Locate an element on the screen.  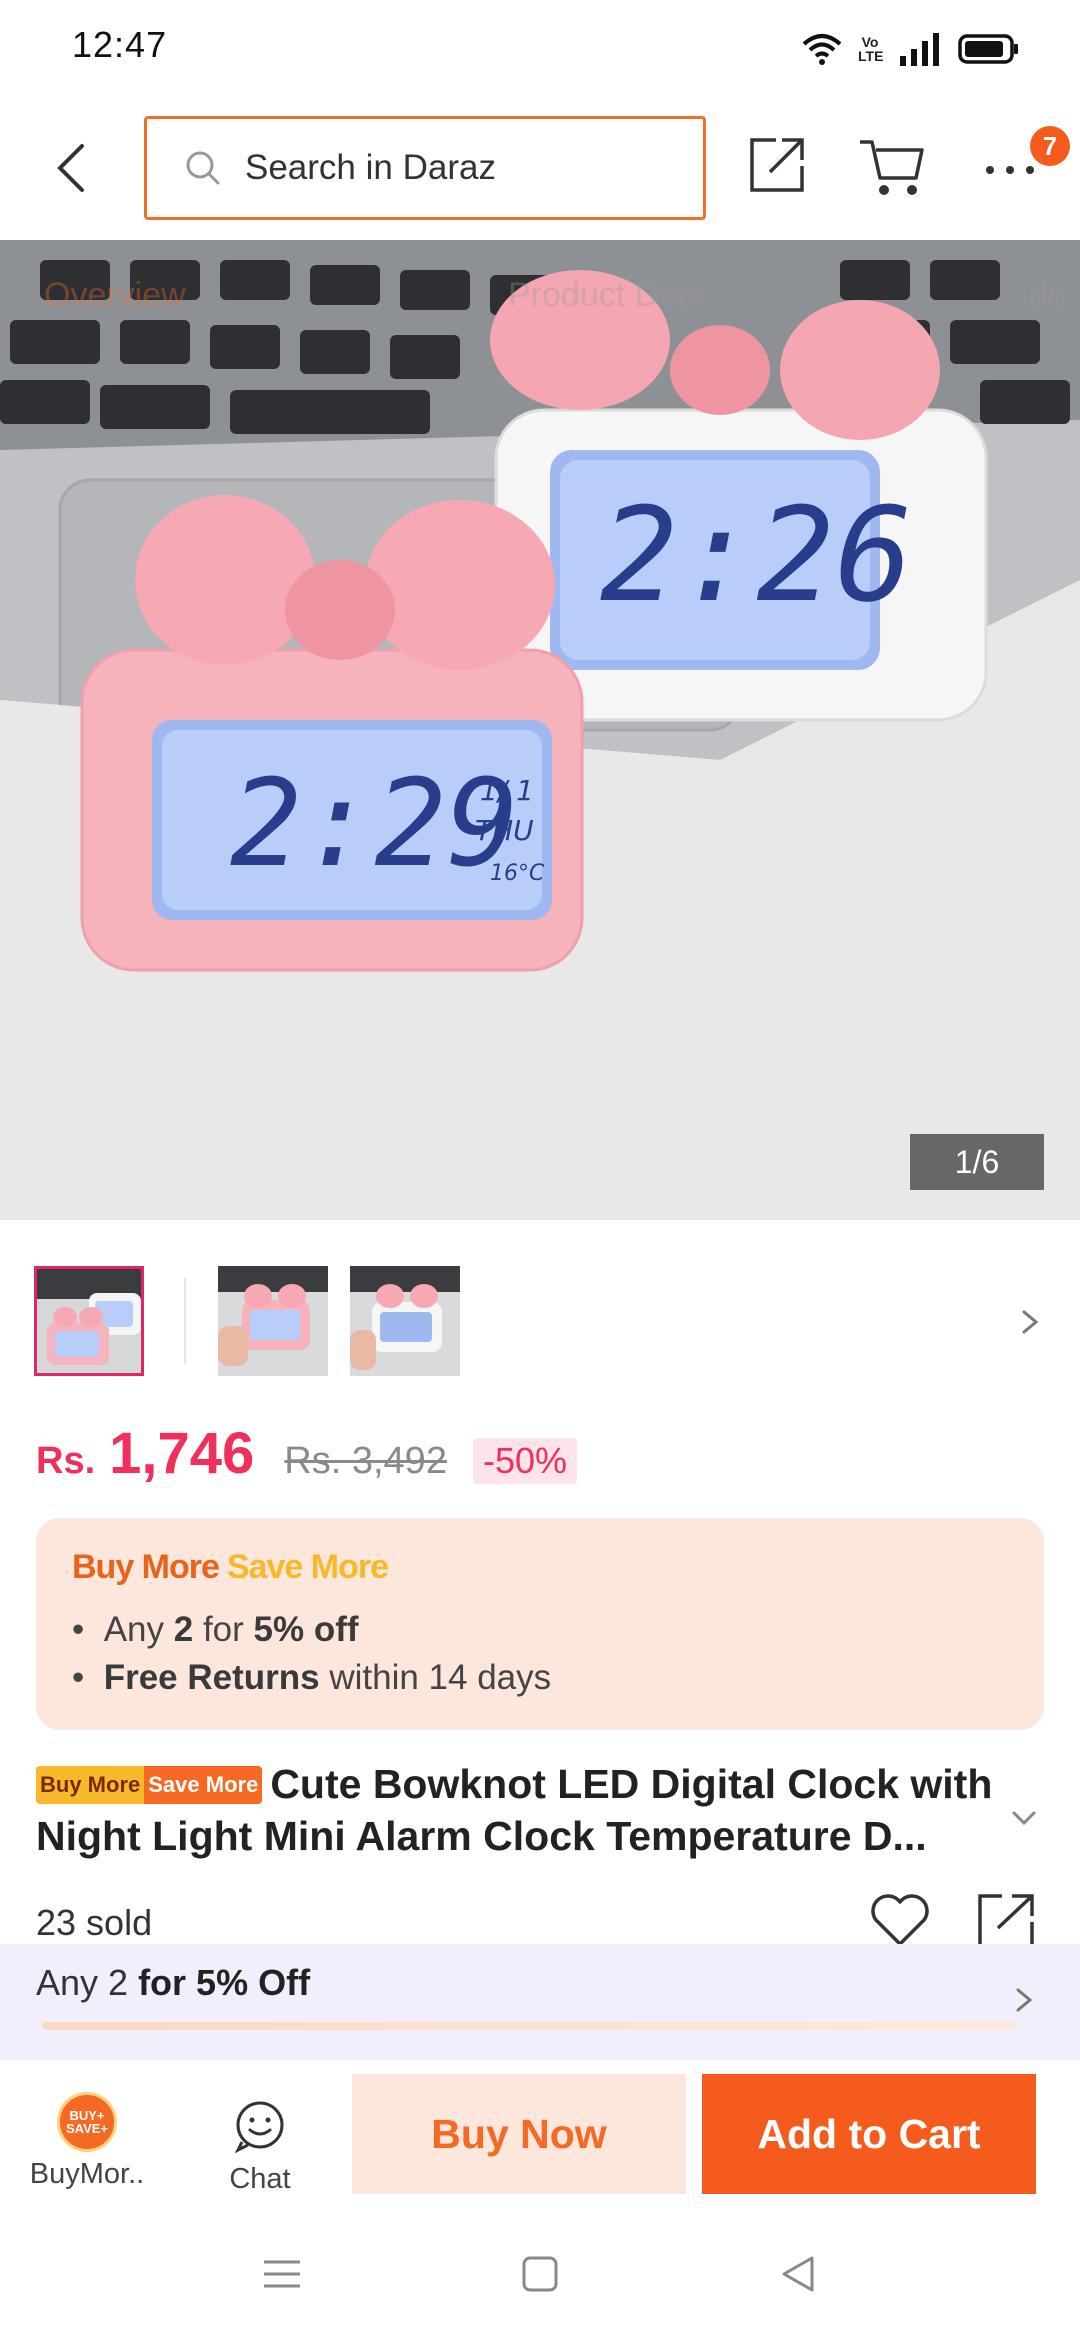
buy-more-store-button: BUY+ SAVE+ BuyMor.. is located at coordinates (87, 2147).